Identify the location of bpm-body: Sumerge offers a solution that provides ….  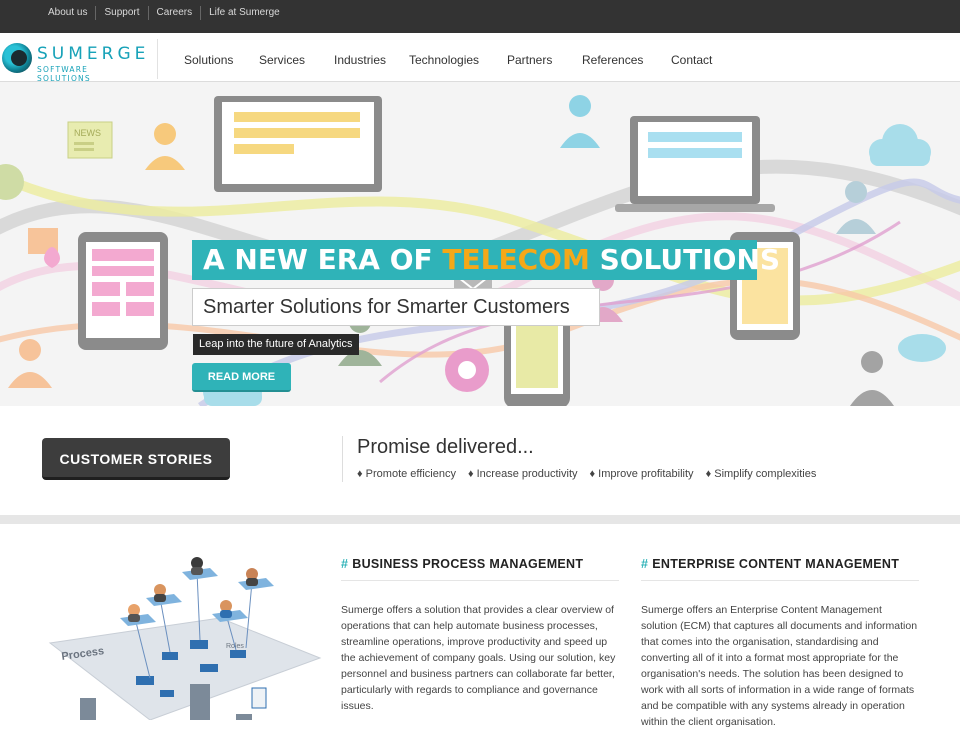
(478, 658).